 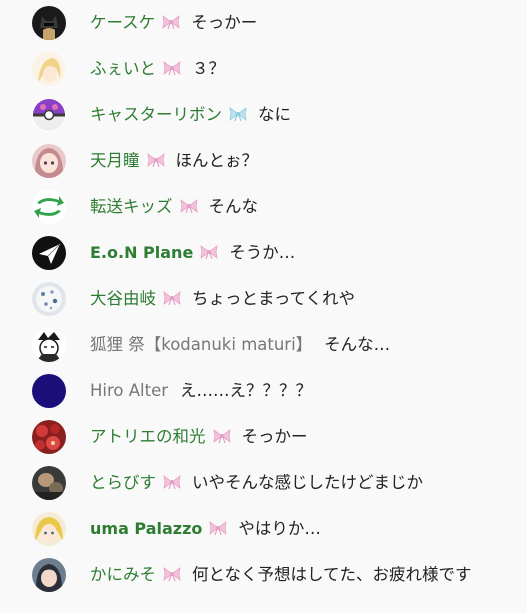 What do you see at coordinates (123, 482) in the screenshot?
I see `author-name: とらびす` at bounding box center [123, 482].